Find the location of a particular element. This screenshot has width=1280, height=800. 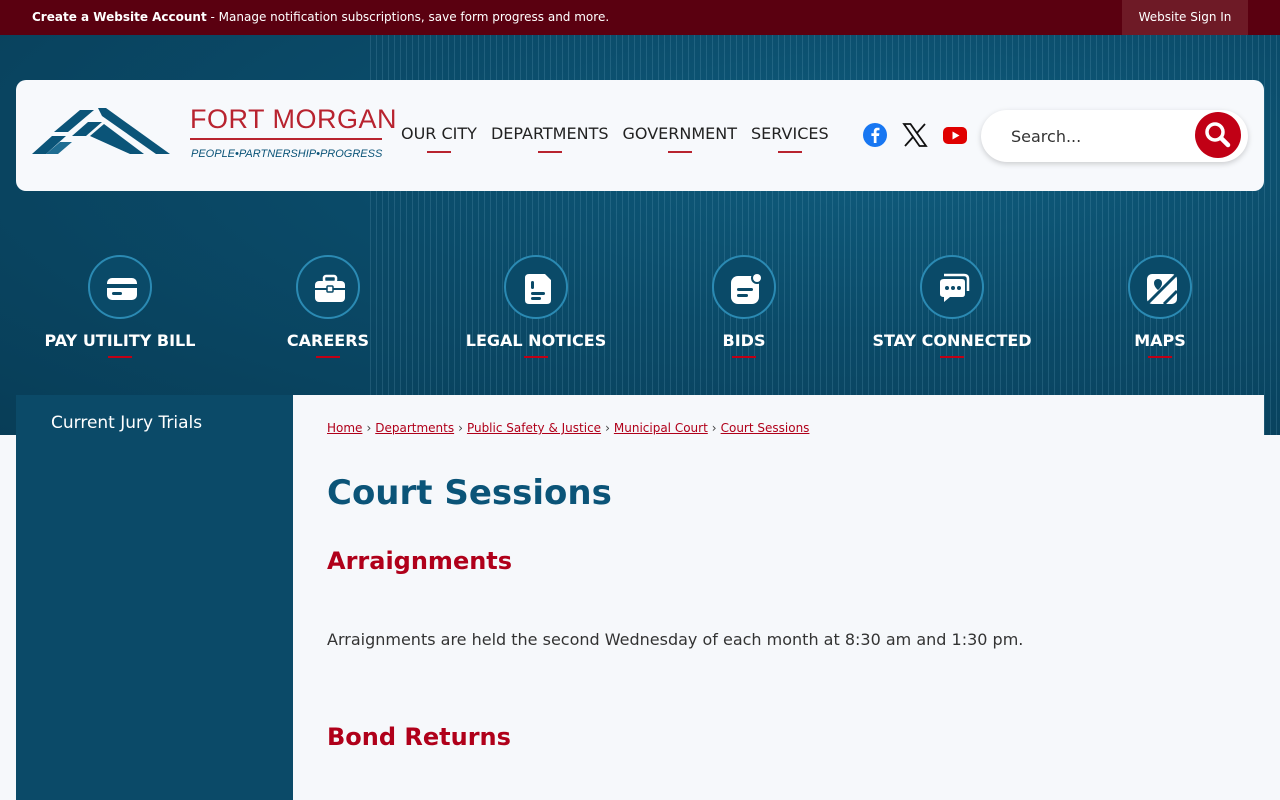

quick-link-label: BIDS is located at coordinates (744, 340).